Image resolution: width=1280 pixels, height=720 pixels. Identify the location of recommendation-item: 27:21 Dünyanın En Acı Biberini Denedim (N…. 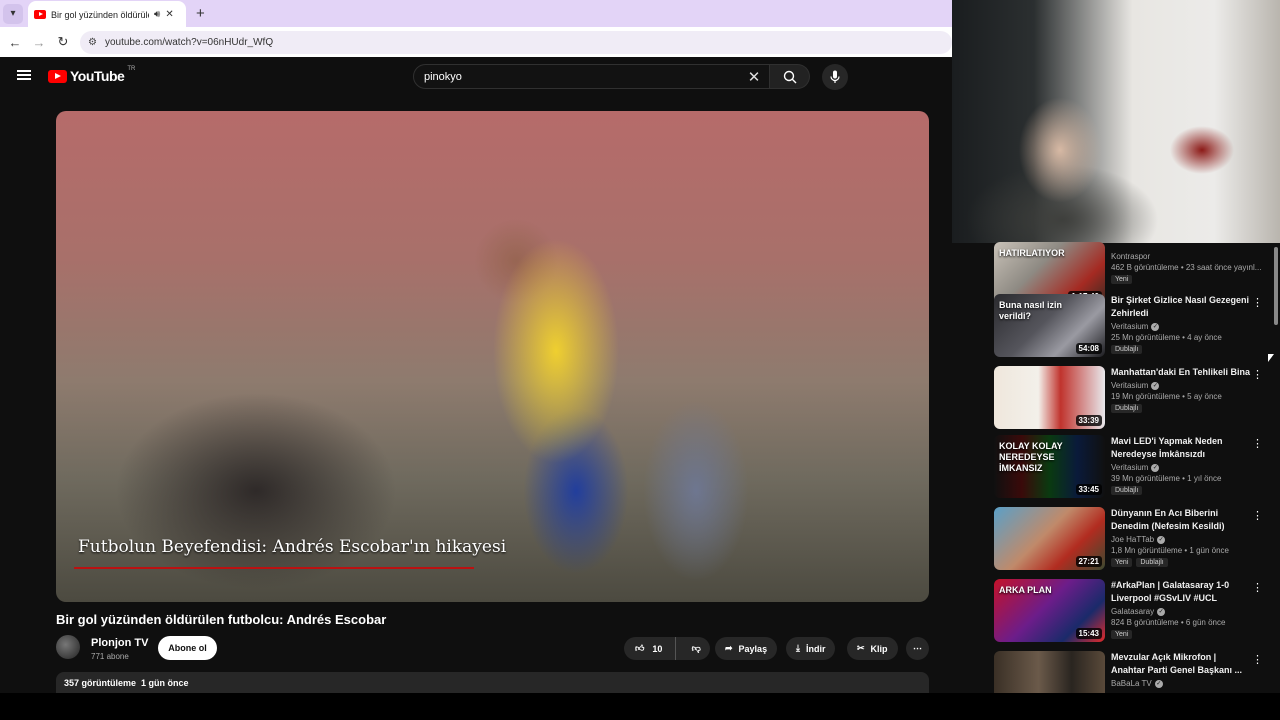
(1129, 539).